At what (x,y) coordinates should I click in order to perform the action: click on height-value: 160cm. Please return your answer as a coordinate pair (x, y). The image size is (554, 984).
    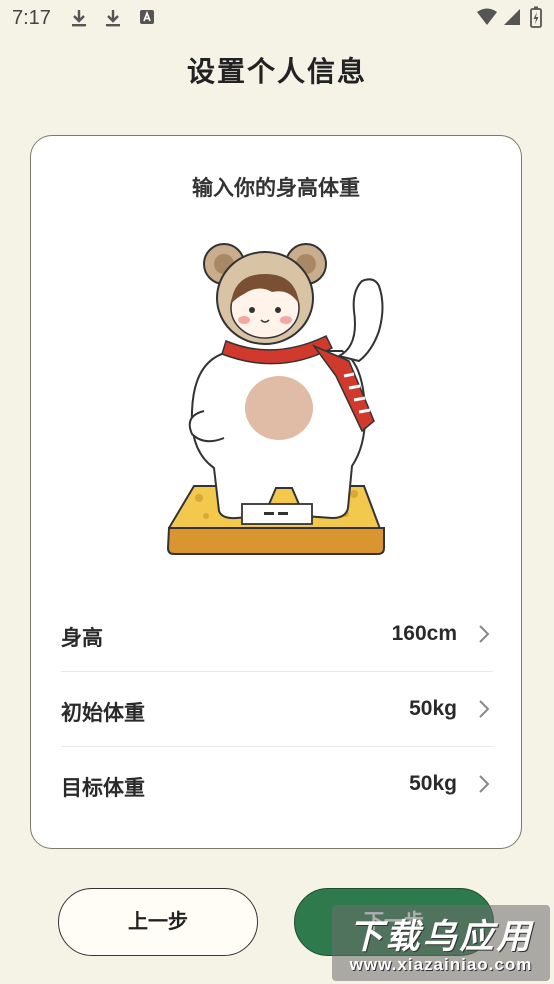
    Looking at the image, I should click on (424, 633).